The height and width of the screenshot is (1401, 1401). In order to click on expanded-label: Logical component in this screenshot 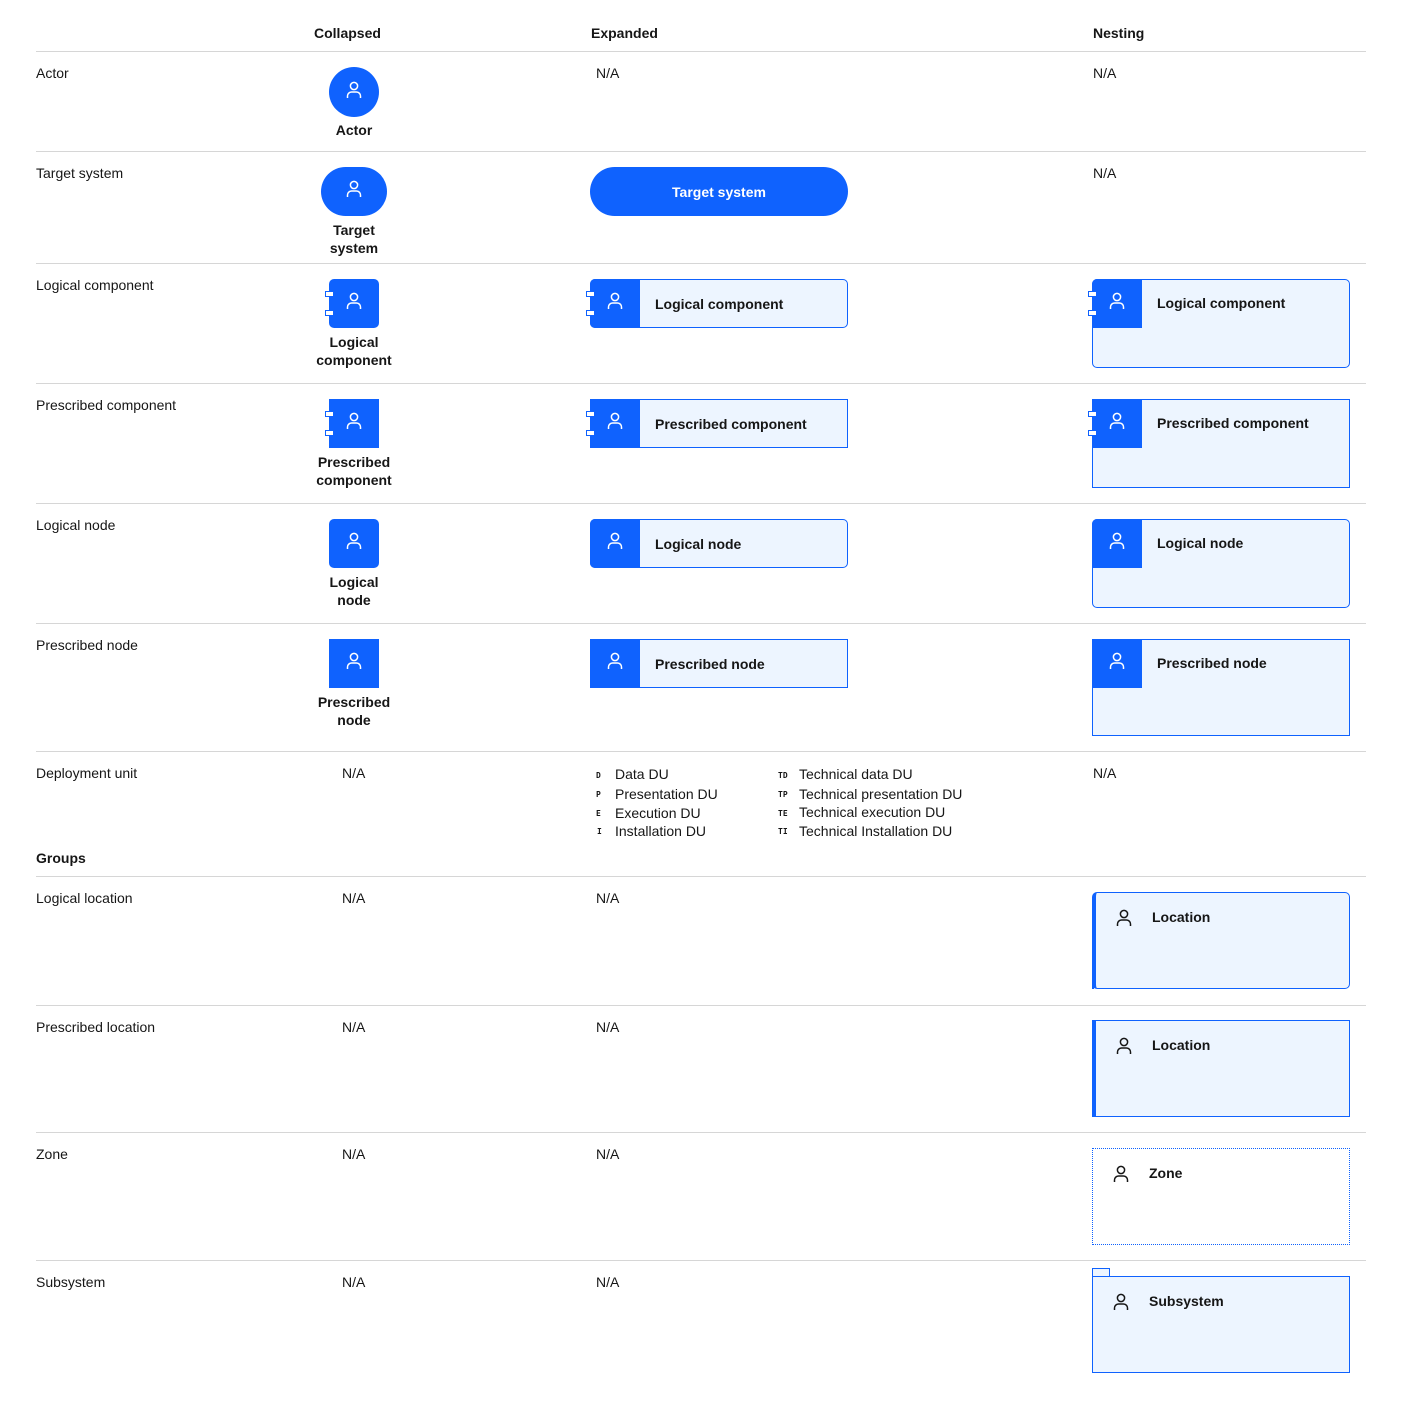, I will do `click(719, 304)`.